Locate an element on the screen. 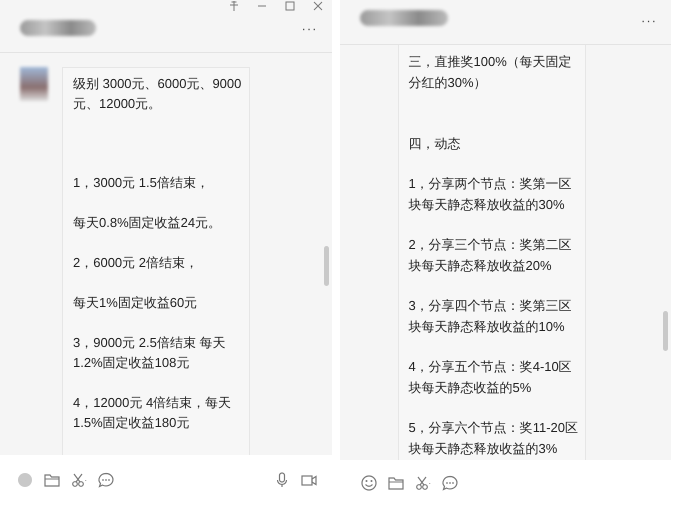 The height and width of the screenshot is (505, 679). message-text: 4，12000元 4倍结束，每天1.5%固定收益180元 is located at coordinates (152, 413).